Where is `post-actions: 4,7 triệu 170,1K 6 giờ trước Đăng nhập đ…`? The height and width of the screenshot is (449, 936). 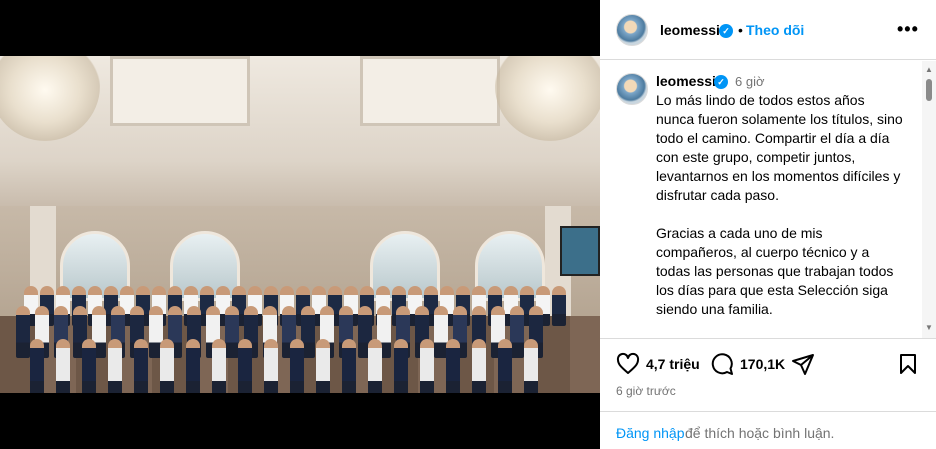
post-actions: 4,7 triệu 170,1K 6 giờ trước Đăng nhập đ… is located at coordinates (768, 393).